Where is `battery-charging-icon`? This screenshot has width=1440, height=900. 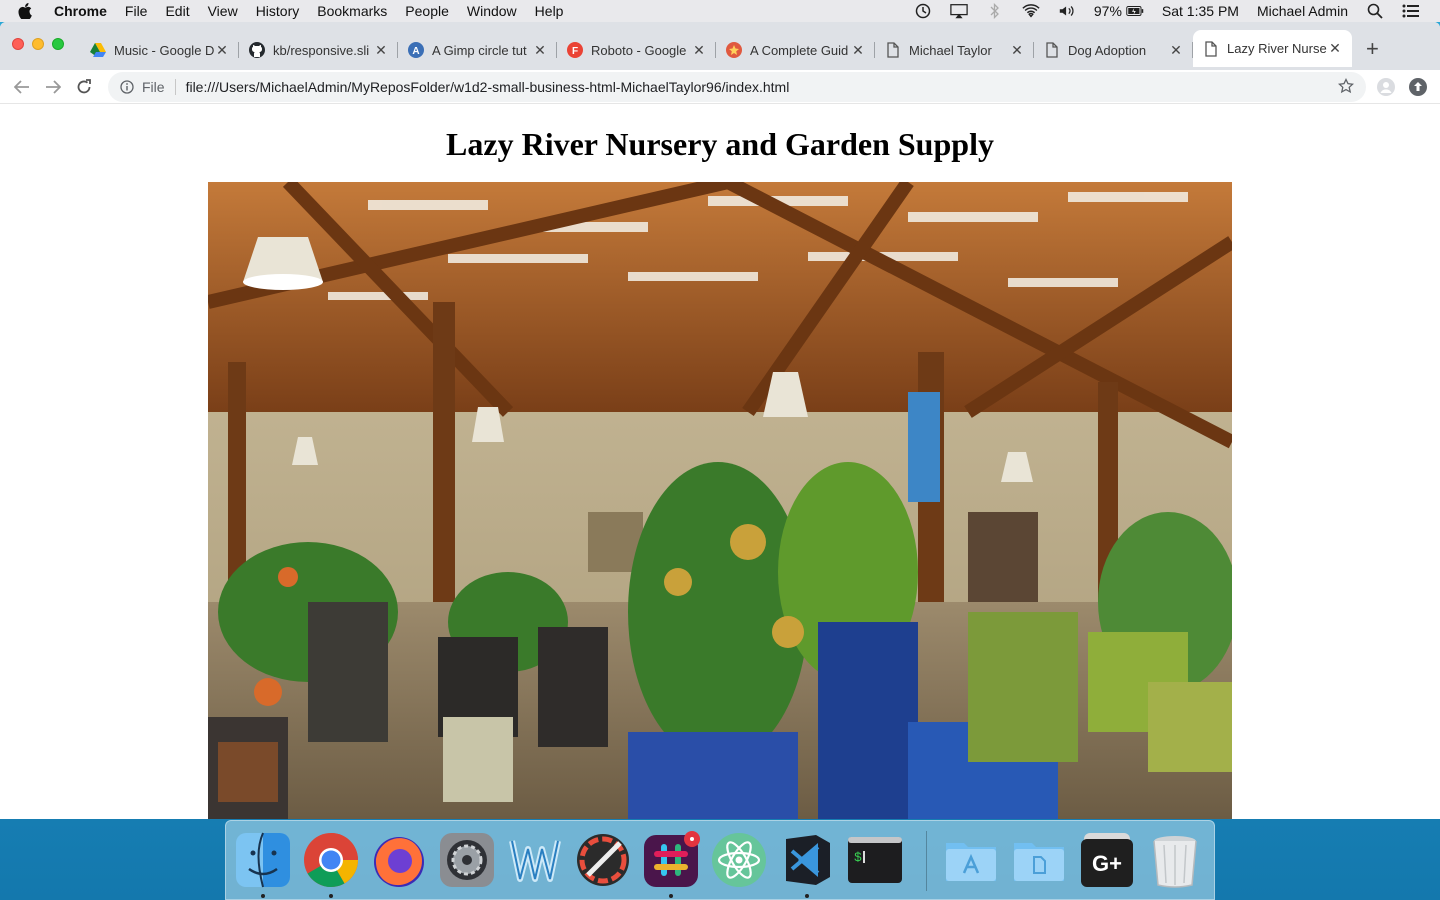
battery-charging-icon is located at coordinates (1135, 11).